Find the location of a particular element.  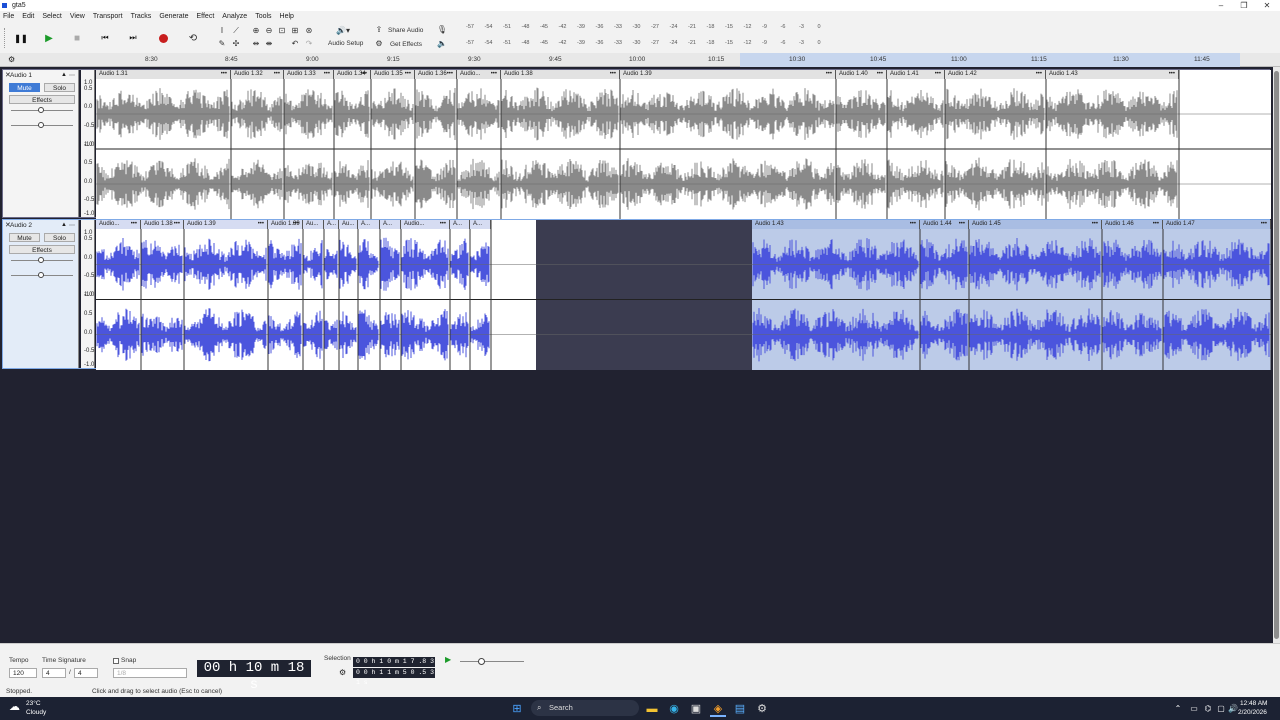

clip-title: Audio 1.42 is located at coordinates (962, 74).